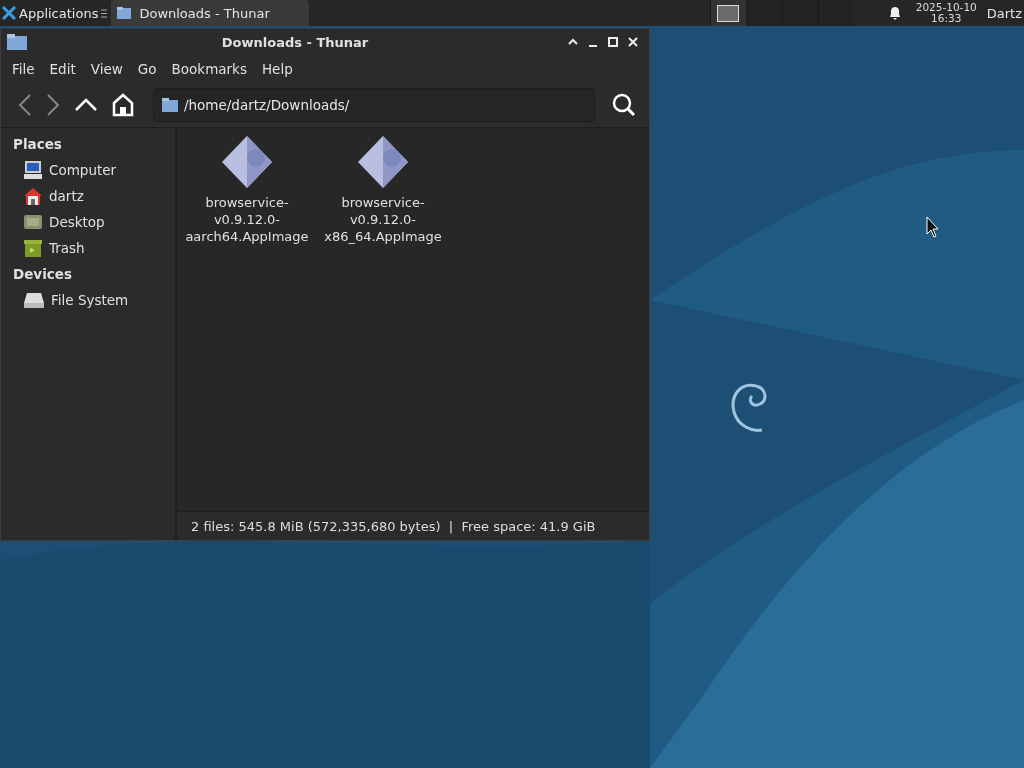 The image size is (1024, 768). I want to click on sidebar-item: Computer, so click(88, 170).